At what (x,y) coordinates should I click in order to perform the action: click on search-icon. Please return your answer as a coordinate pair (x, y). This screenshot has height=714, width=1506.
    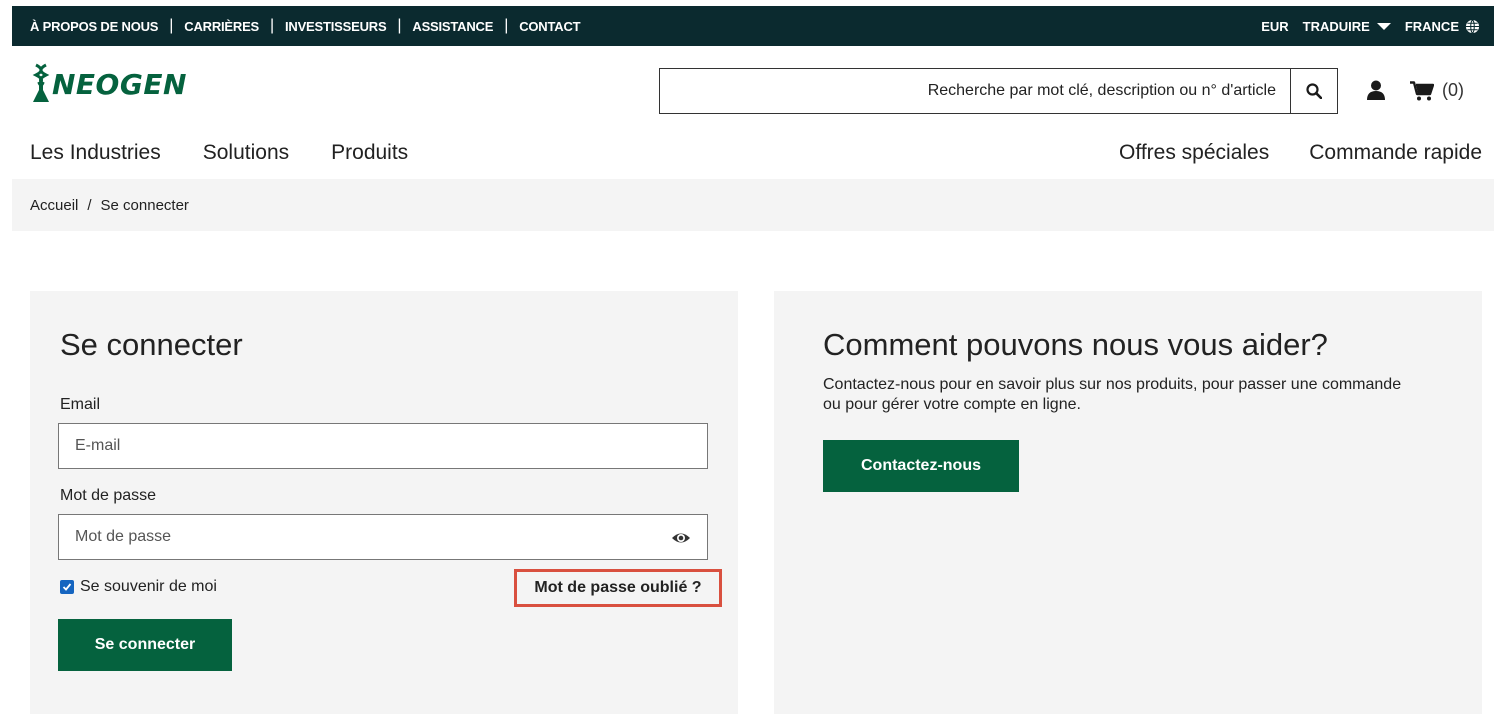
    Looking at the image, I should click on (1313, 91).